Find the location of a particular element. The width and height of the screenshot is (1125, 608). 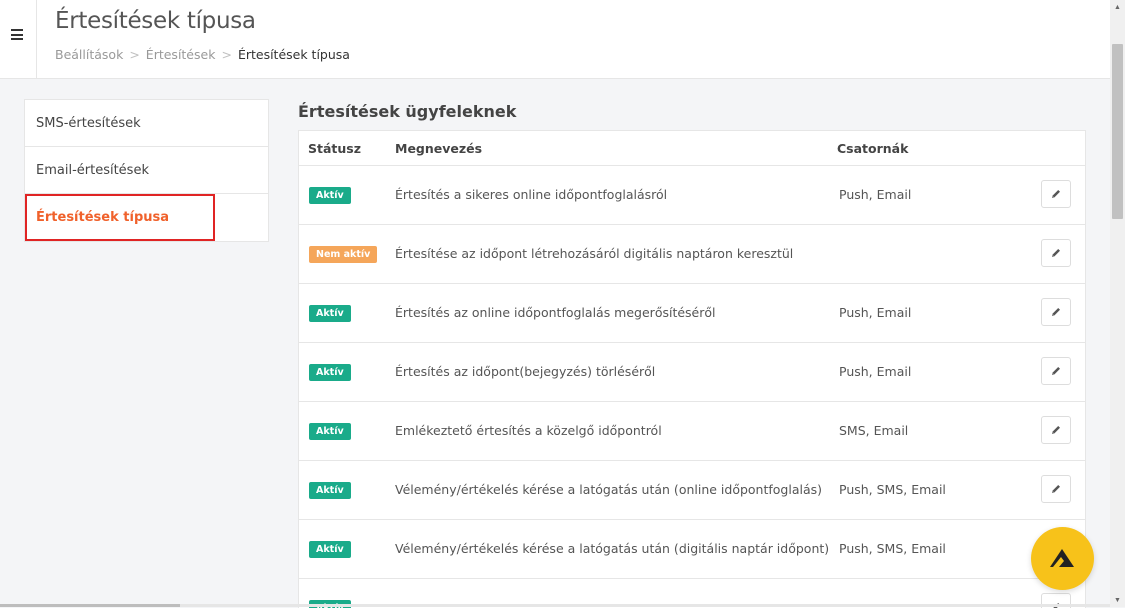

sidebar-item-sms: SMS-értesítések is located at coordinates (146, 123).